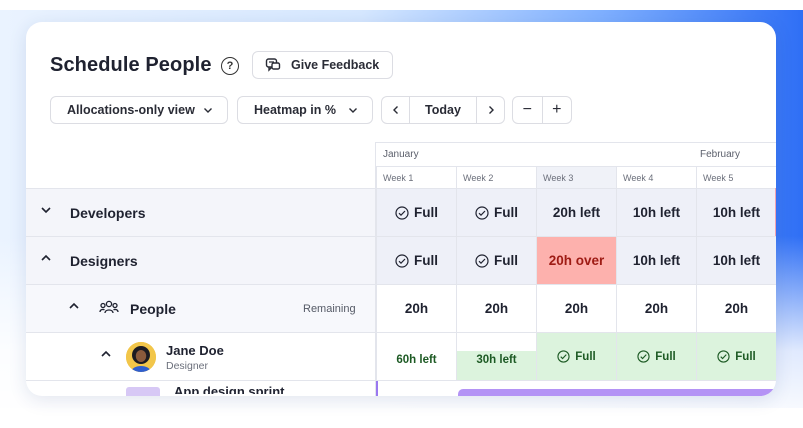 This screenshot has height=428, width=803. Describe the element at coordinates (295, 110) in the screenshot. I see `heatmap-select-label: Heatmap in %` at that location.